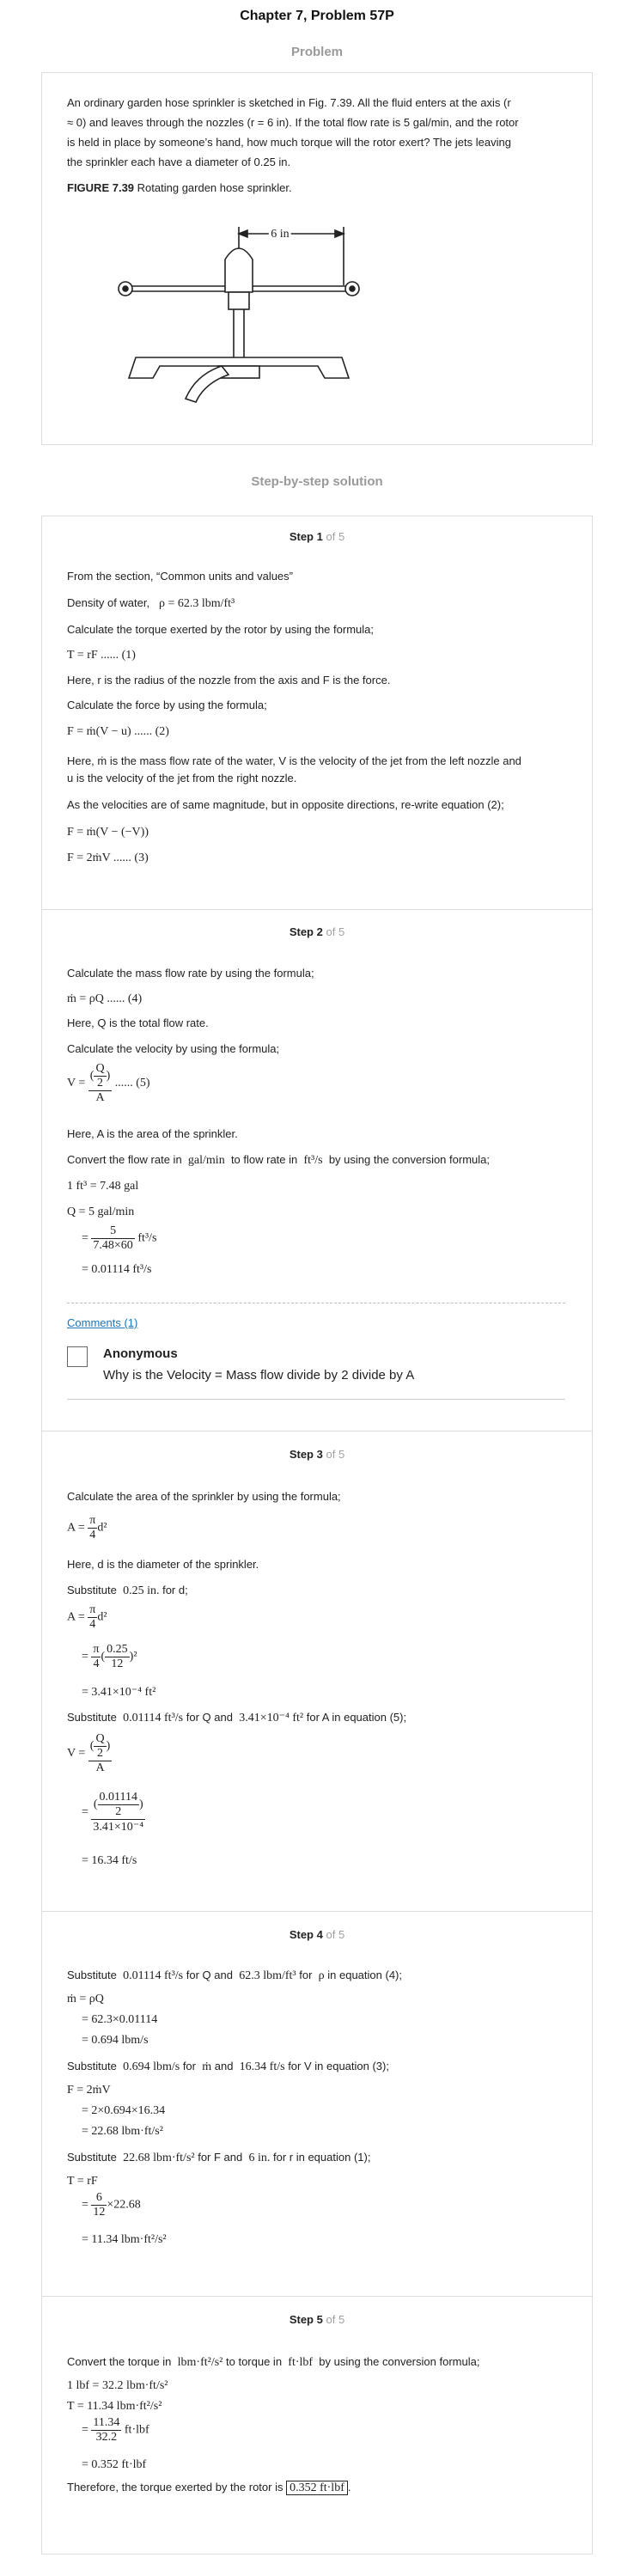 Image resolution: width=634 pixels, height=2576 pixels. I want to click on figure-caption-text: Rotating garden hose sprinkler., so click(215, 187).